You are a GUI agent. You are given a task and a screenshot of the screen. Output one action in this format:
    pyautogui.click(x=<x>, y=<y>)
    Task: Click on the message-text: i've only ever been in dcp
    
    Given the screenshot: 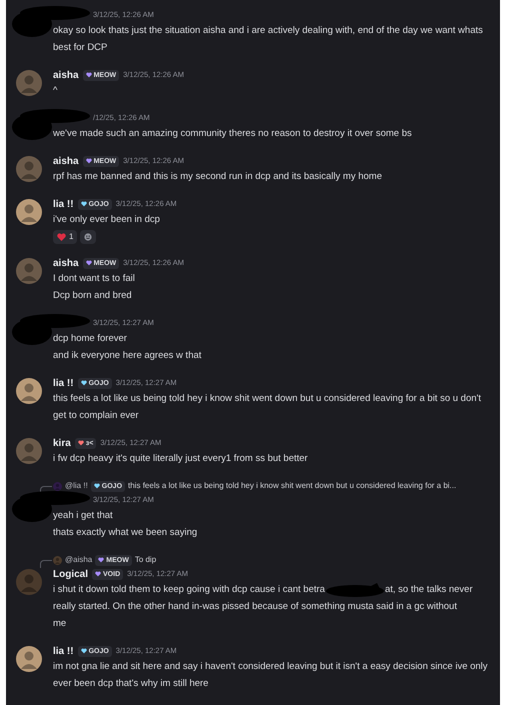 What is the action you would take?
    pyautogui.click(x=107, y=220)
    